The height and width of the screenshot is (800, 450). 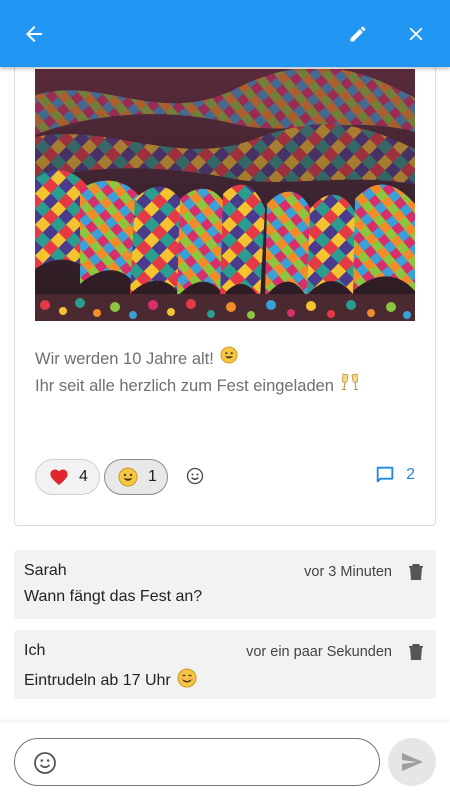 I want to click on add-reaction-button, so click(x=195, y=476).